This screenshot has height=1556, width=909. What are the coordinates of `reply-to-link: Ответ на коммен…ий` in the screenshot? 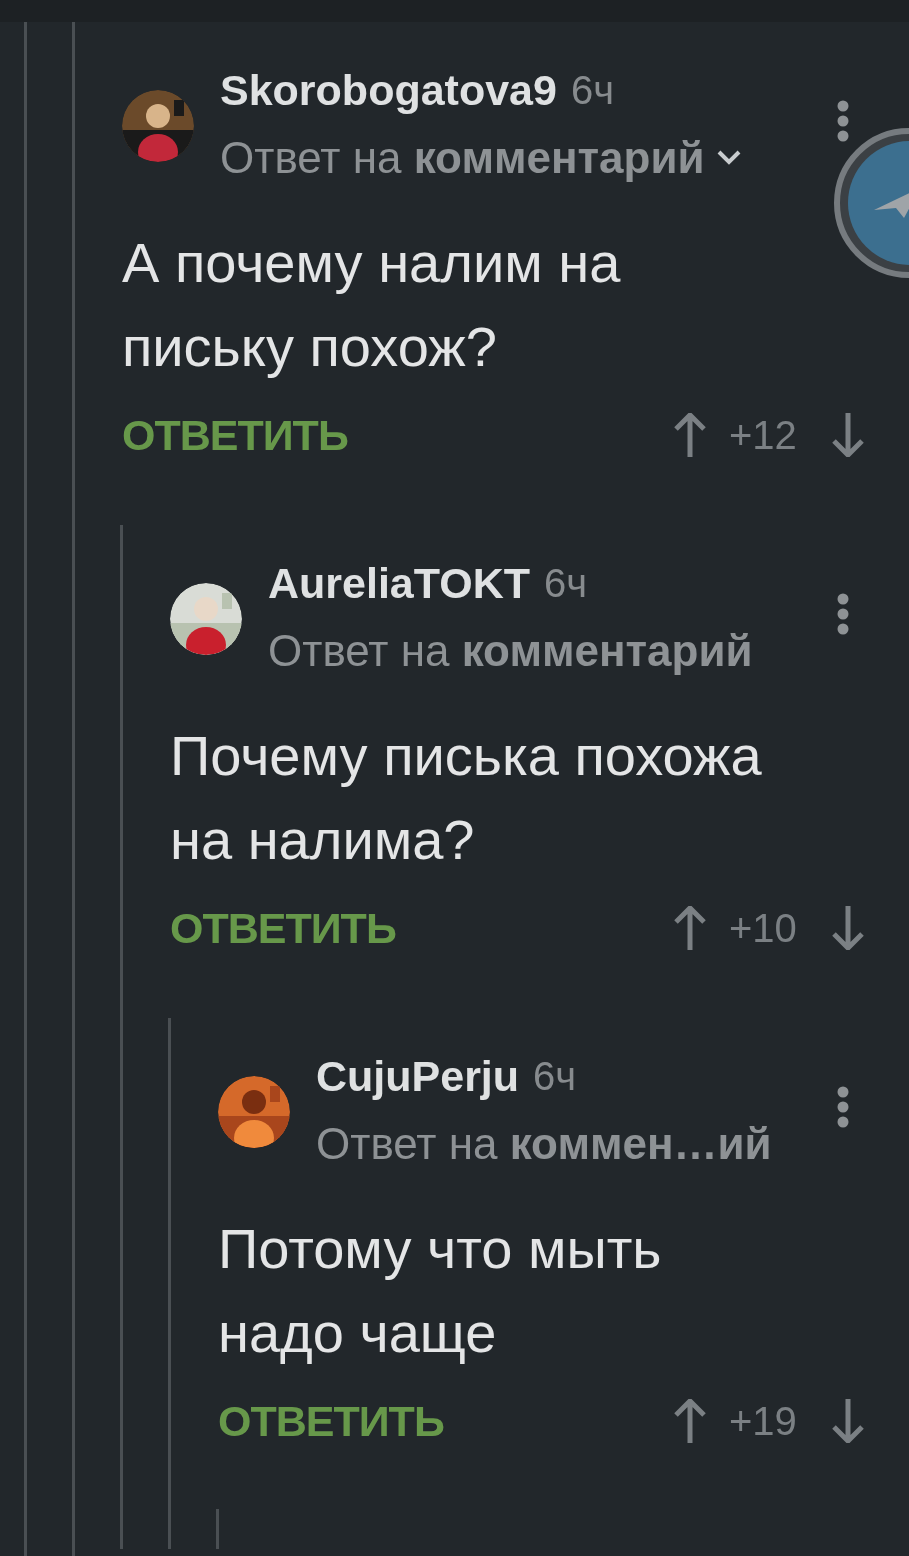 It's located at (544, 1144).